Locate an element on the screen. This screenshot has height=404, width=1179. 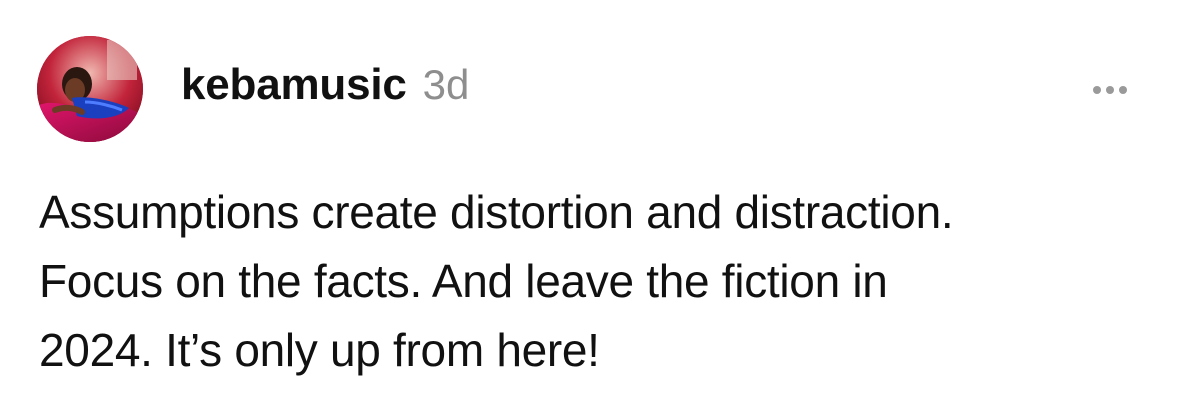
timestamp: 3d is located at coordinates (446, 84).